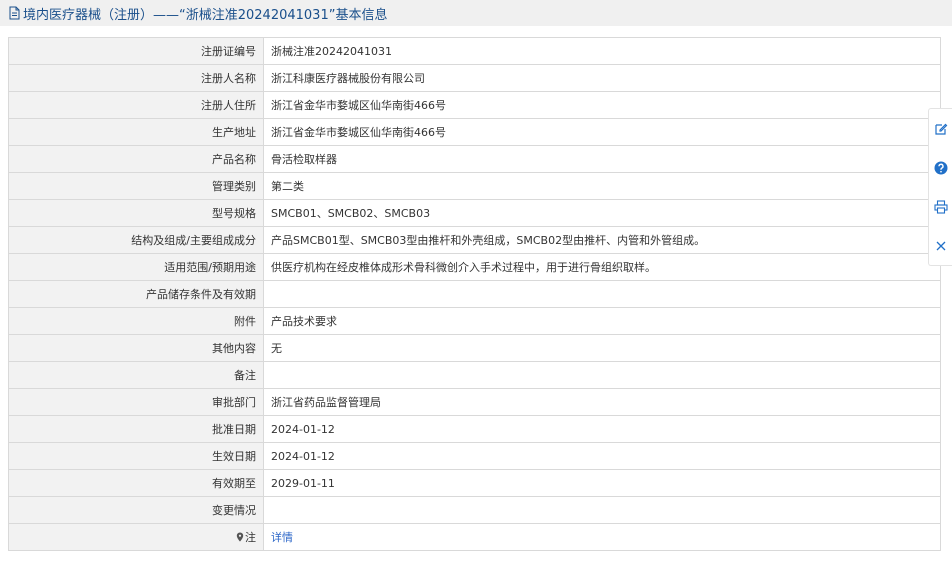  I want to click on table-row: 管理类别 第二类, so click(474, 186).